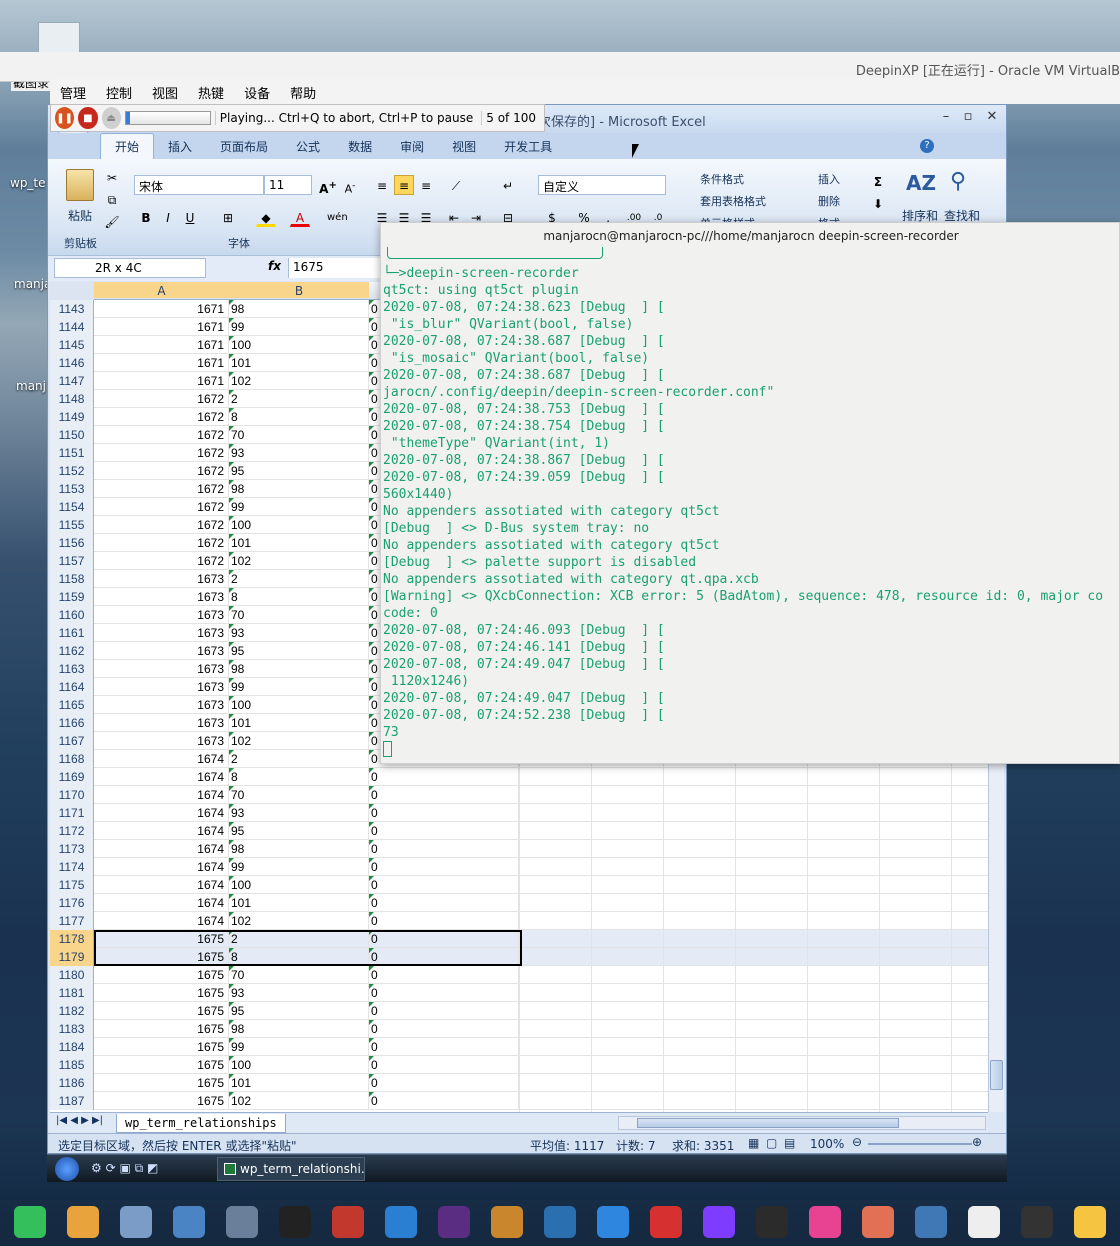  I want to click on dock-chromium-icon, so click(136, 1222).